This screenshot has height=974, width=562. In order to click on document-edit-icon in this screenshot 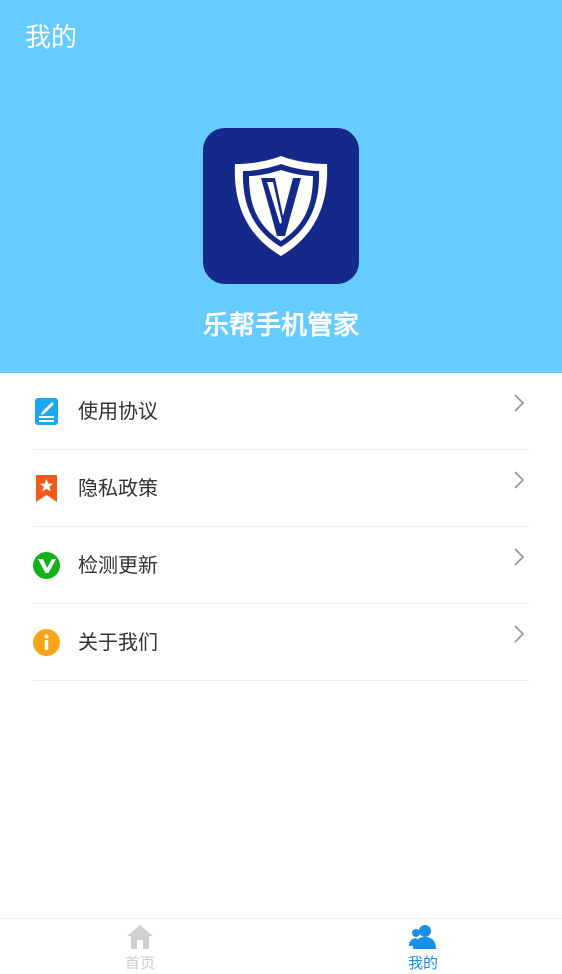, I will do `click(46, 411)`.